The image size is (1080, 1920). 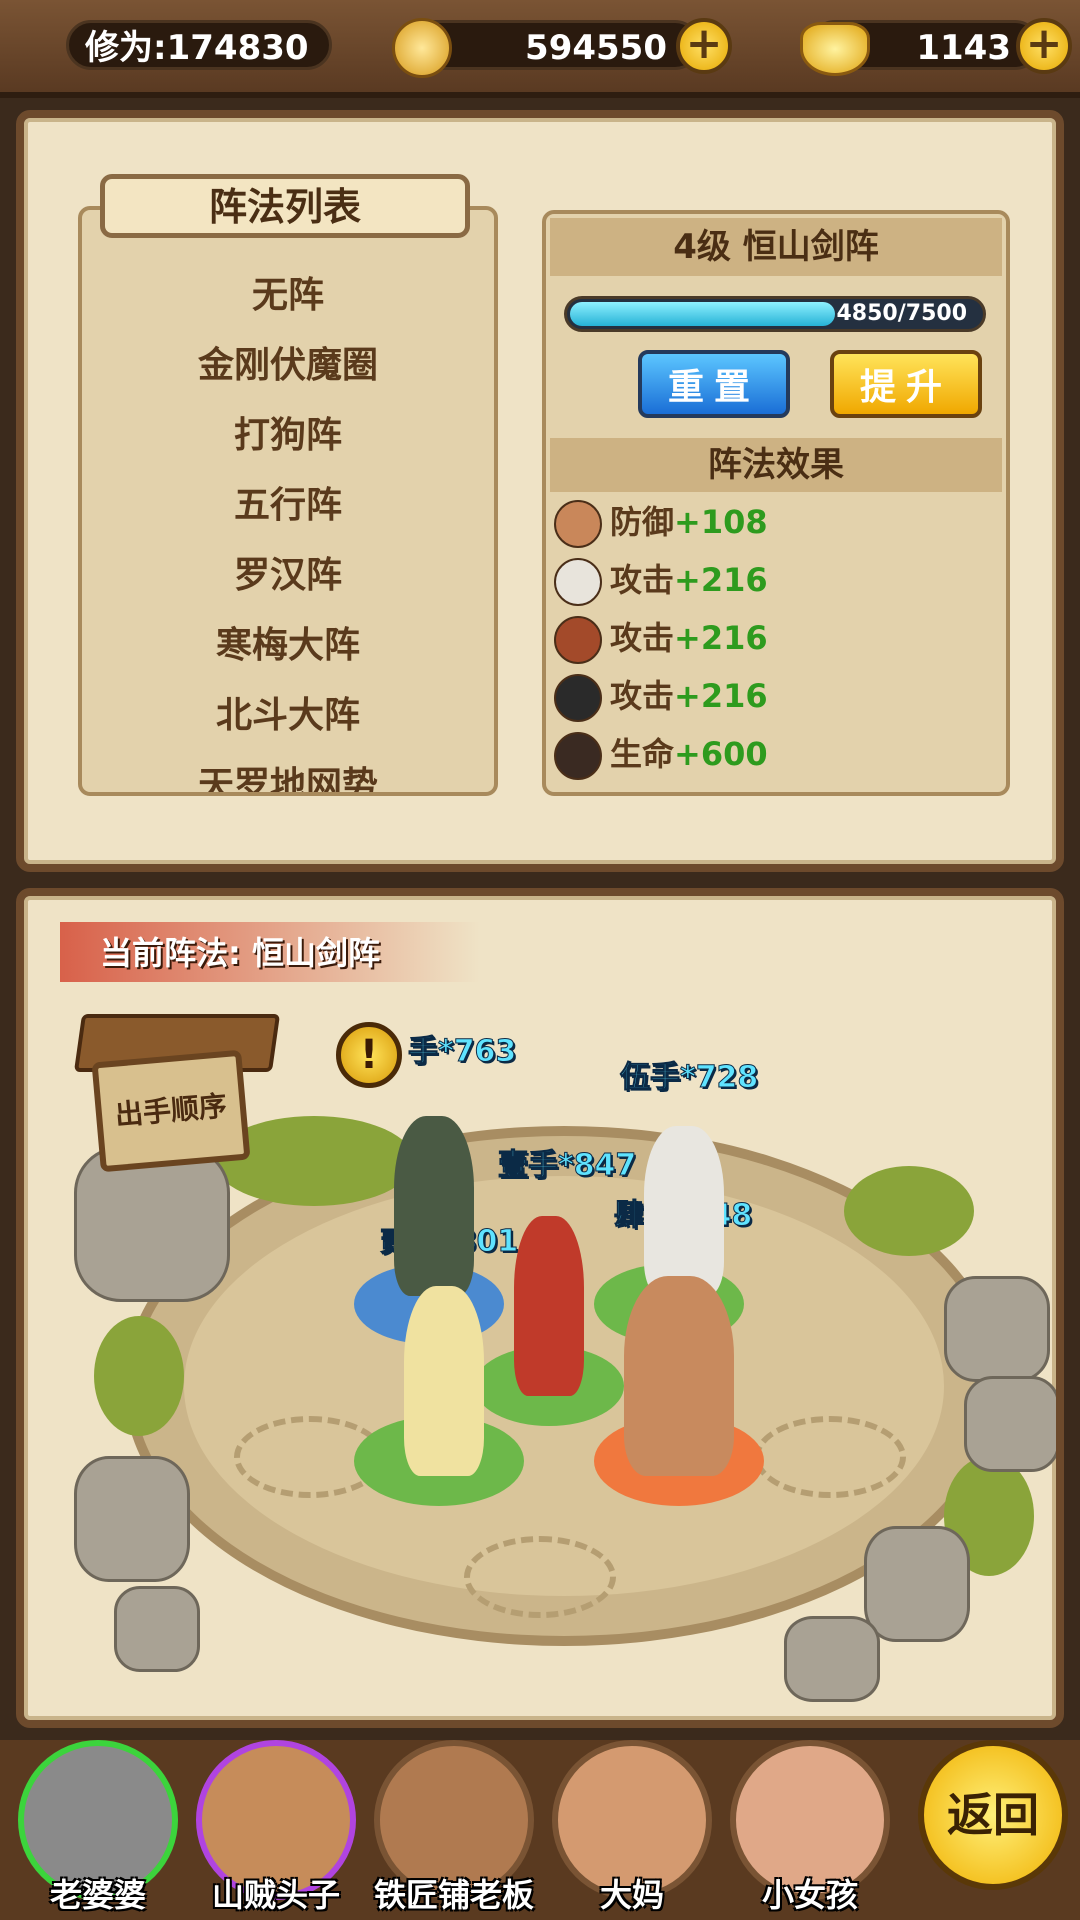 What do you see at coordinates (642, 522) in the screenshot?
I see `effect-stat: 防御` at bounding box center [642, 522].